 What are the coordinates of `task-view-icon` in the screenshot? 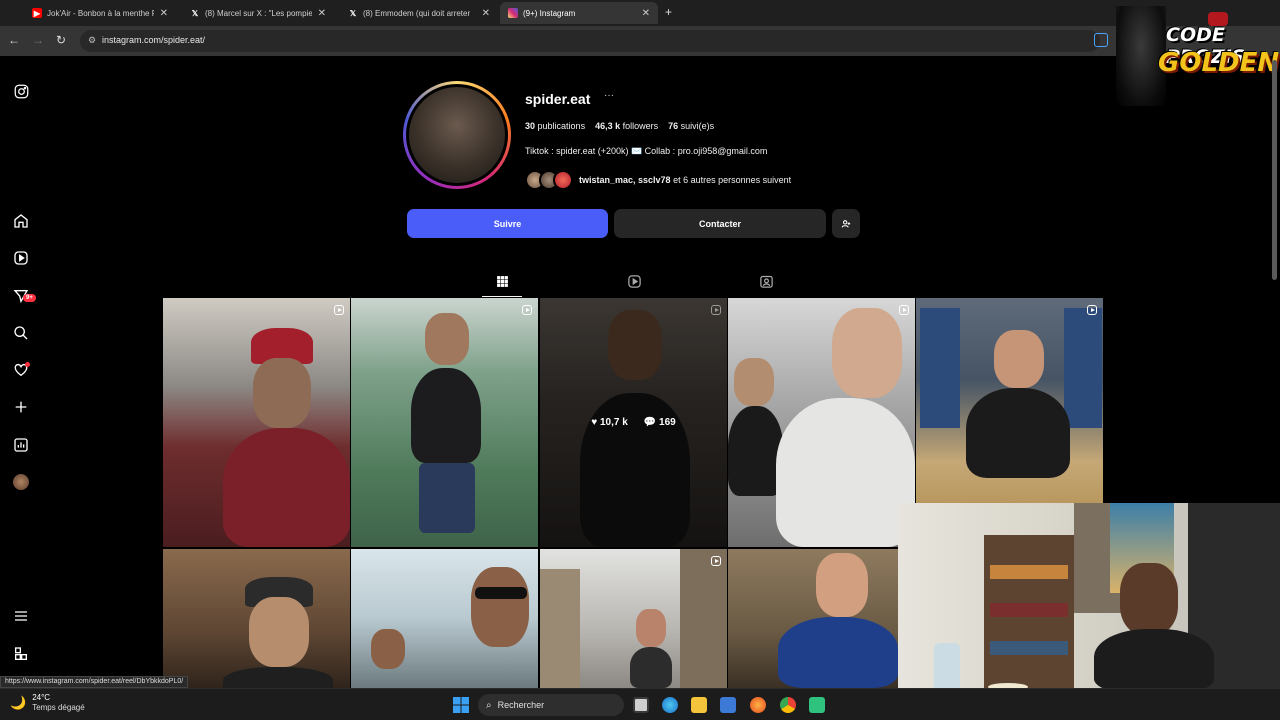 It's located at (641, 705).